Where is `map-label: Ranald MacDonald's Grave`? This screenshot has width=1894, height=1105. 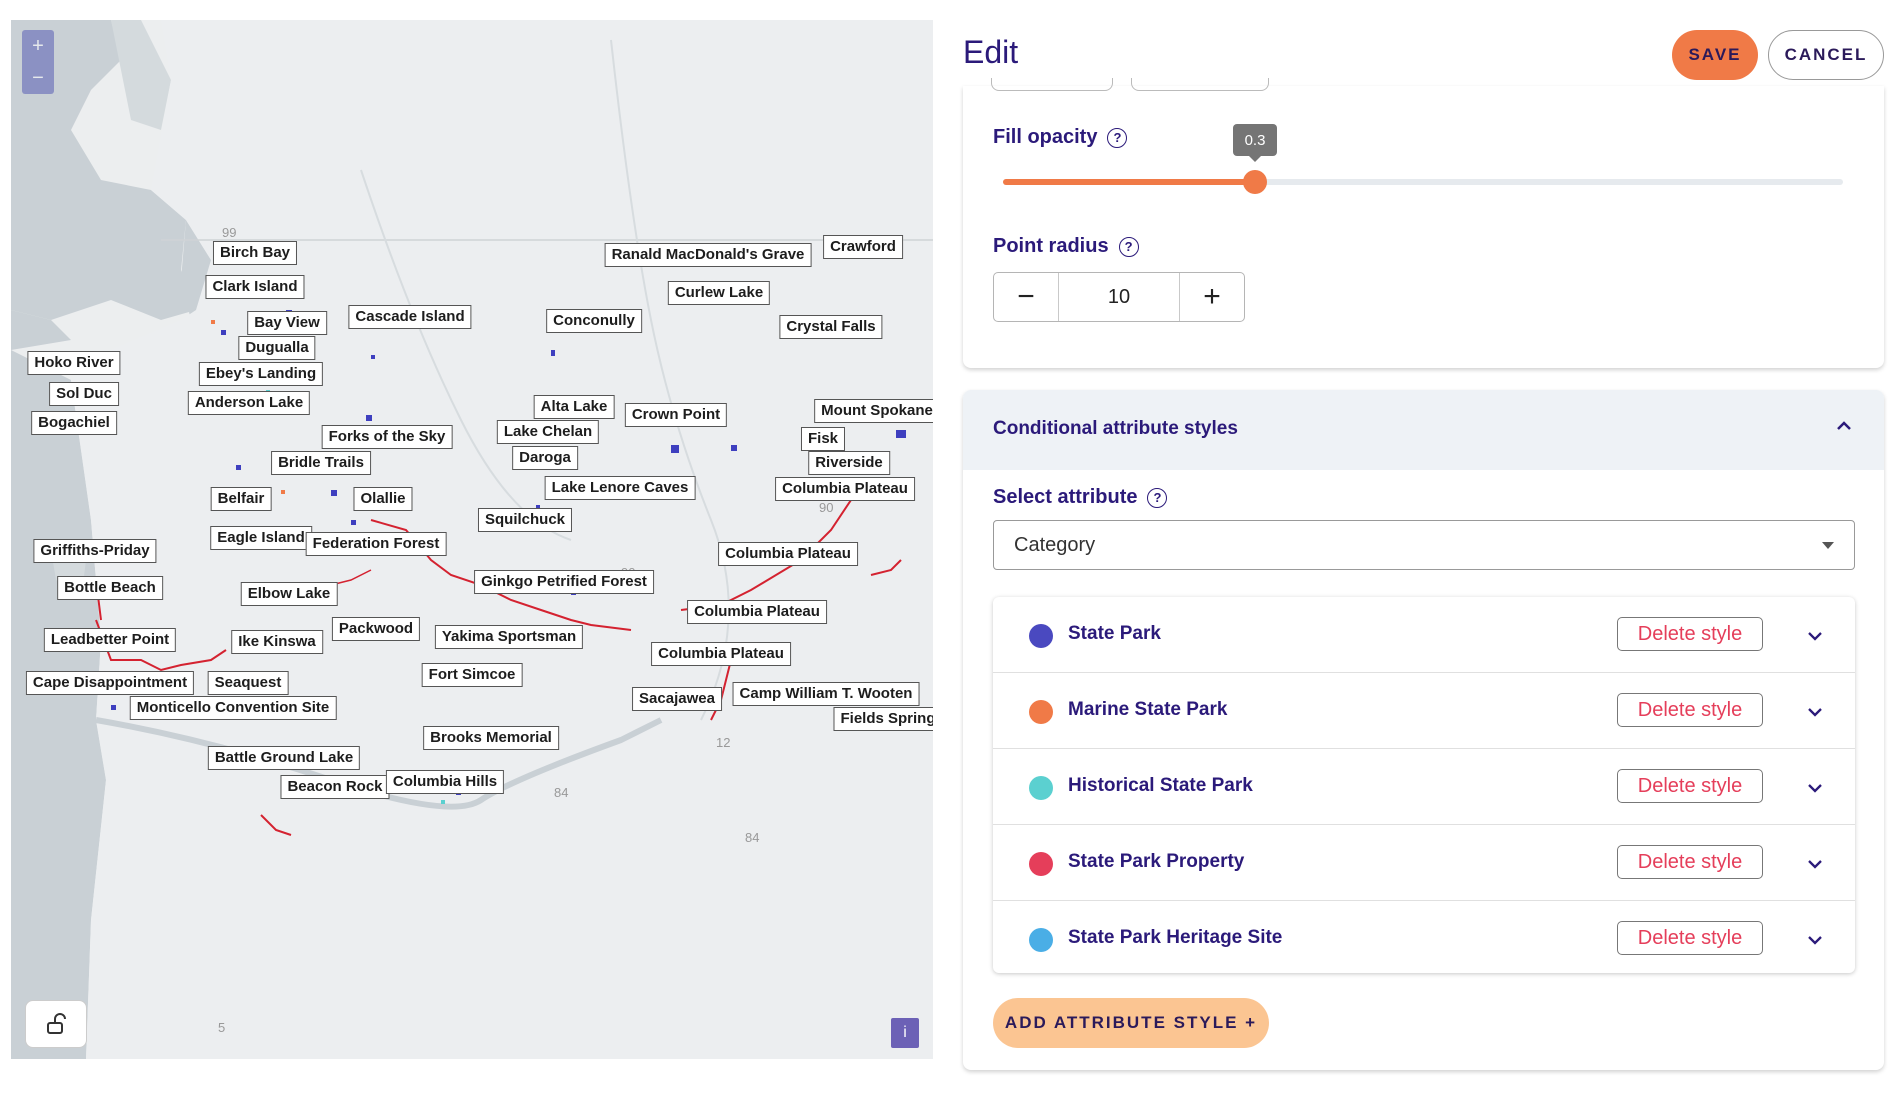 map-label: Ranald MacDonald's Grave is located at coordinates (708, 255).